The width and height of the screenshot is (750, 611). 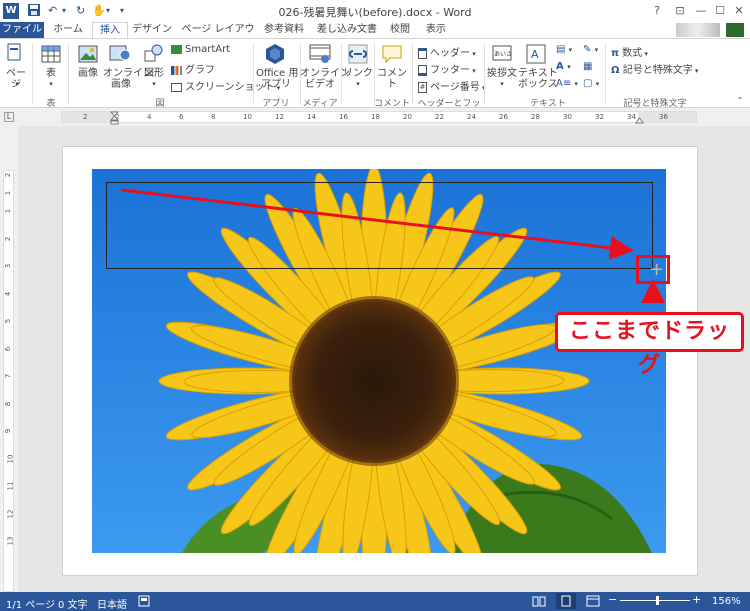 What do you see at coordinates (726, 601) in the screenshot?
I see `zoom-level: 156%` at bounding box center [726, 601].